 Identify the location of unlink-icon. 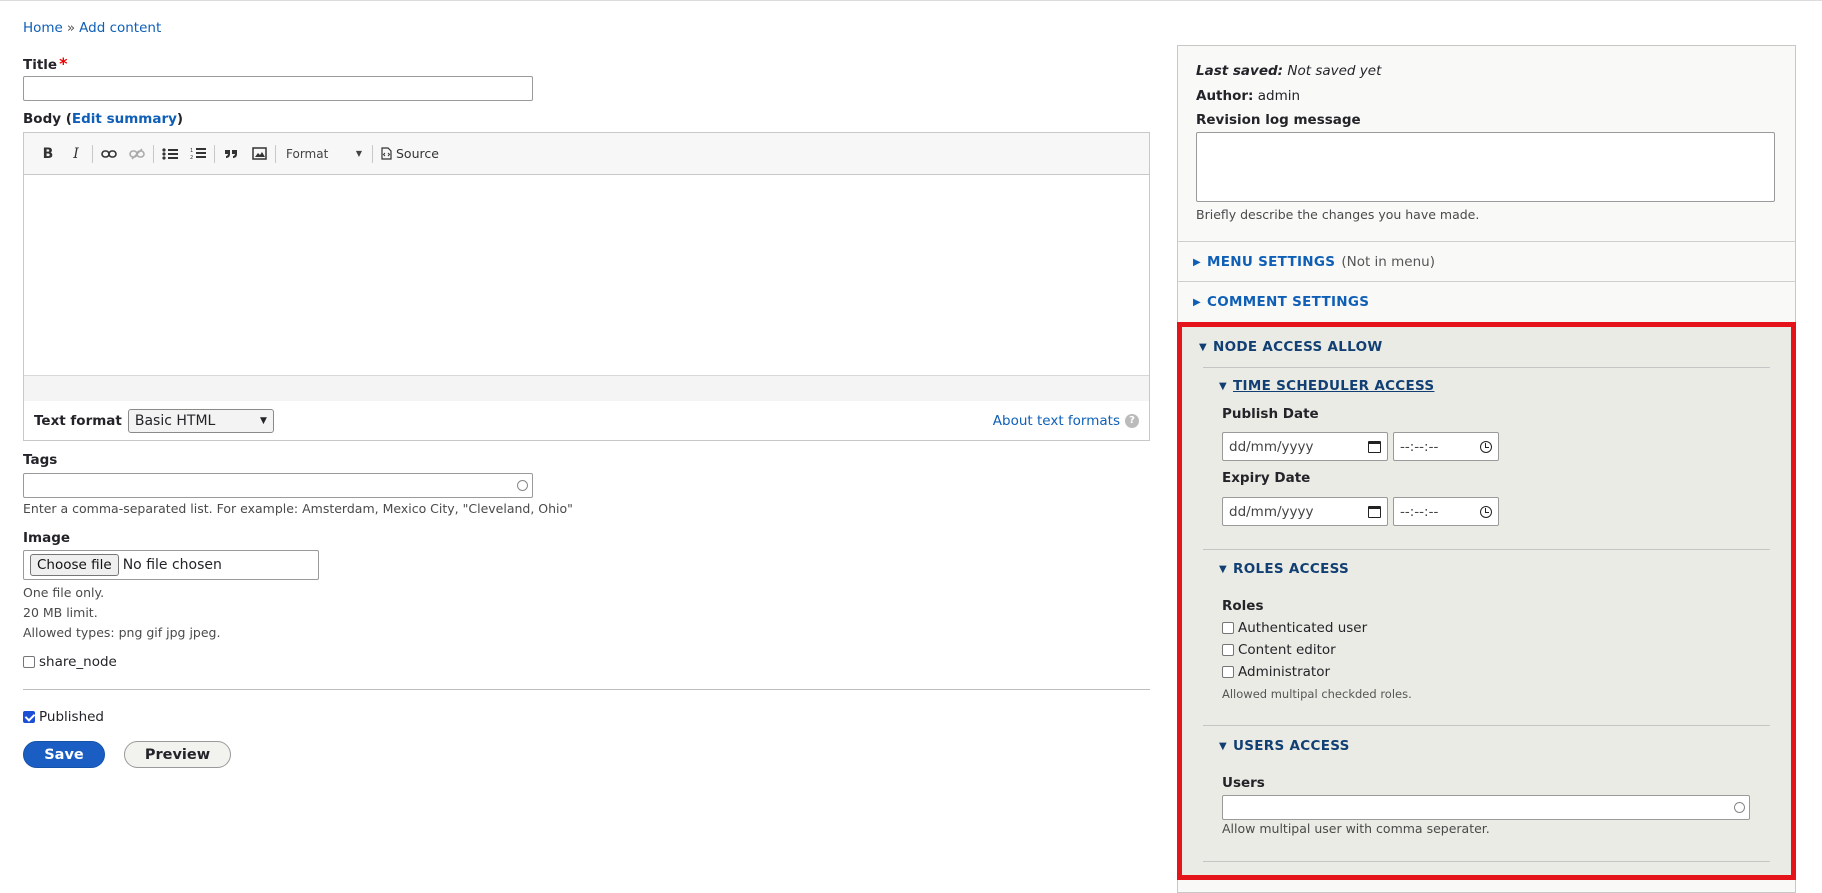
(137, 154).